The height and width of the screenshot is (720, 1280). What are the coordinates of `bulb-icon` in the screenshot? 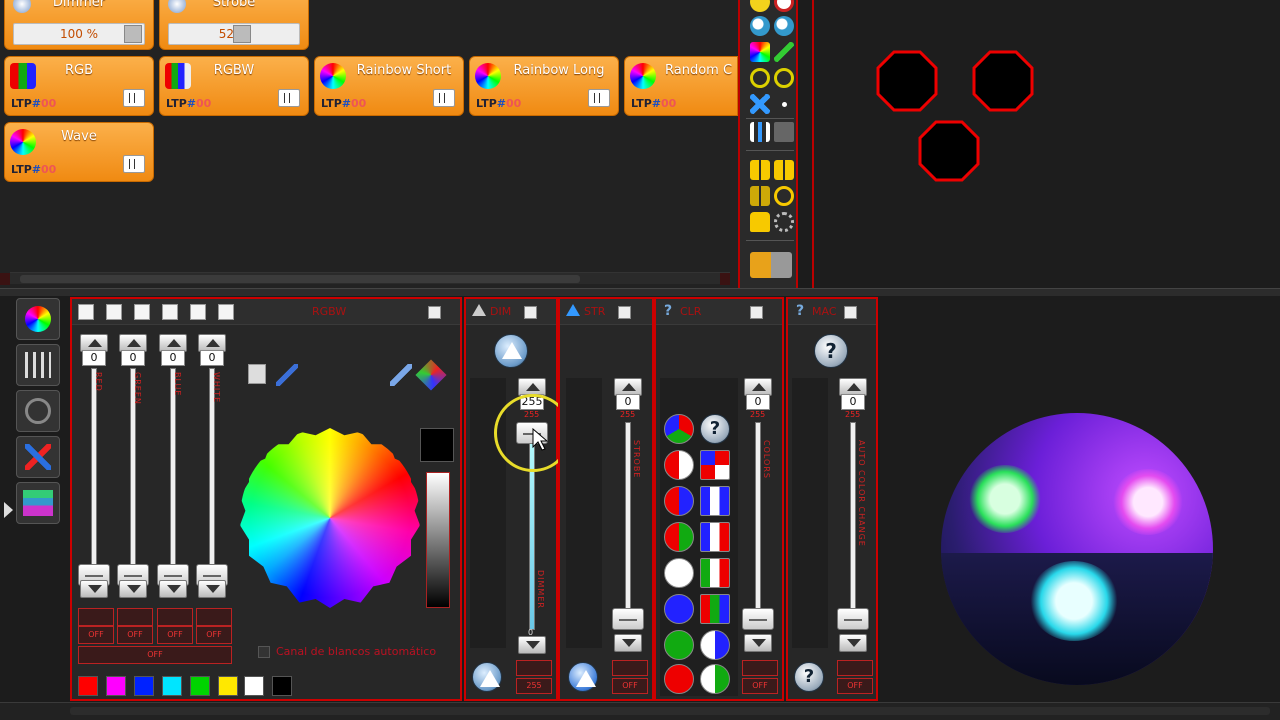 It's located at (760, 6).